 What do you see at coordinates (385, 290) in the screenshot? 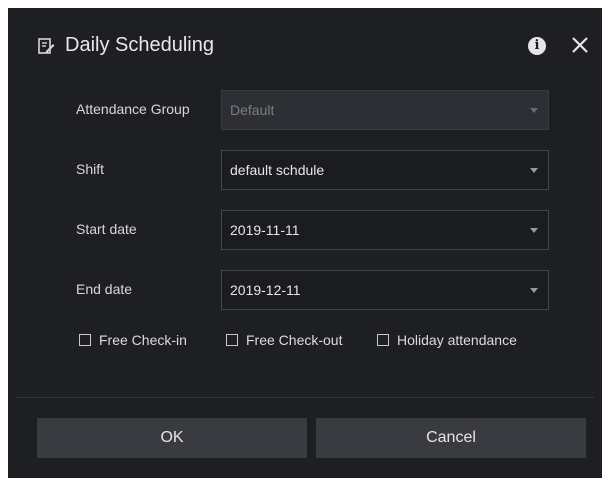
I see `end-date-select: 2019-12-11` at bounding box center [385, 290].